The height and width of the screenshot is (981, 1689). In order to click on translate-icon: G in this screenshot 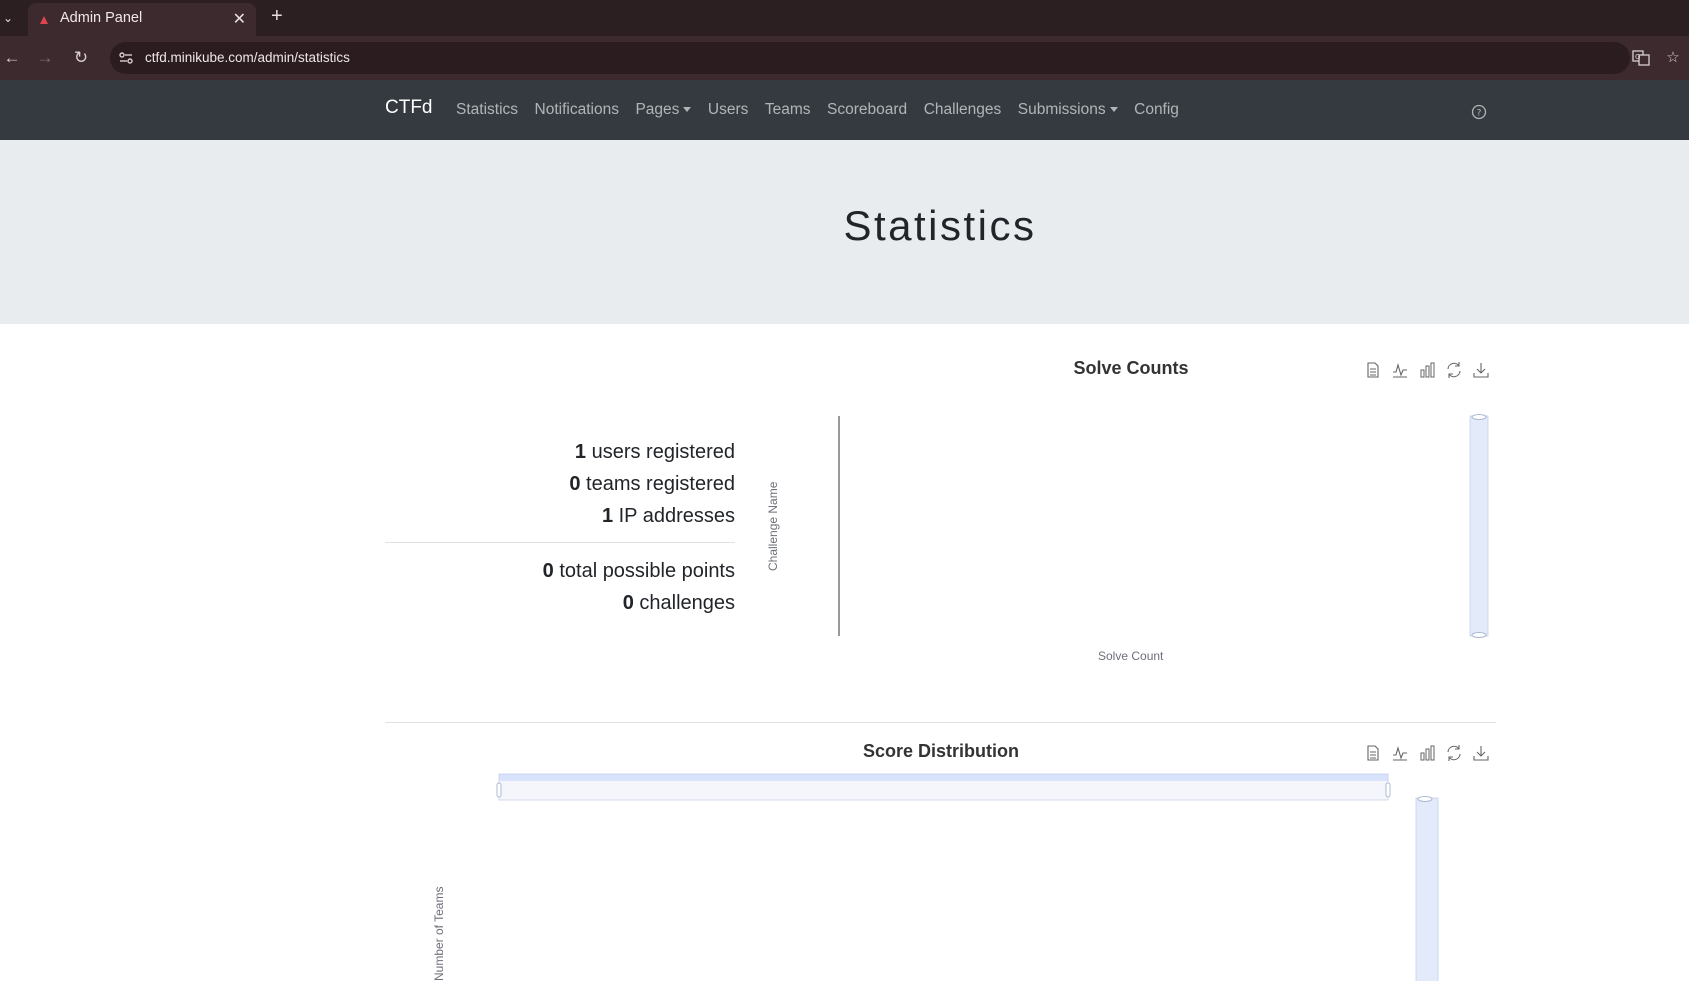, I will do `click(1641, 58)`.